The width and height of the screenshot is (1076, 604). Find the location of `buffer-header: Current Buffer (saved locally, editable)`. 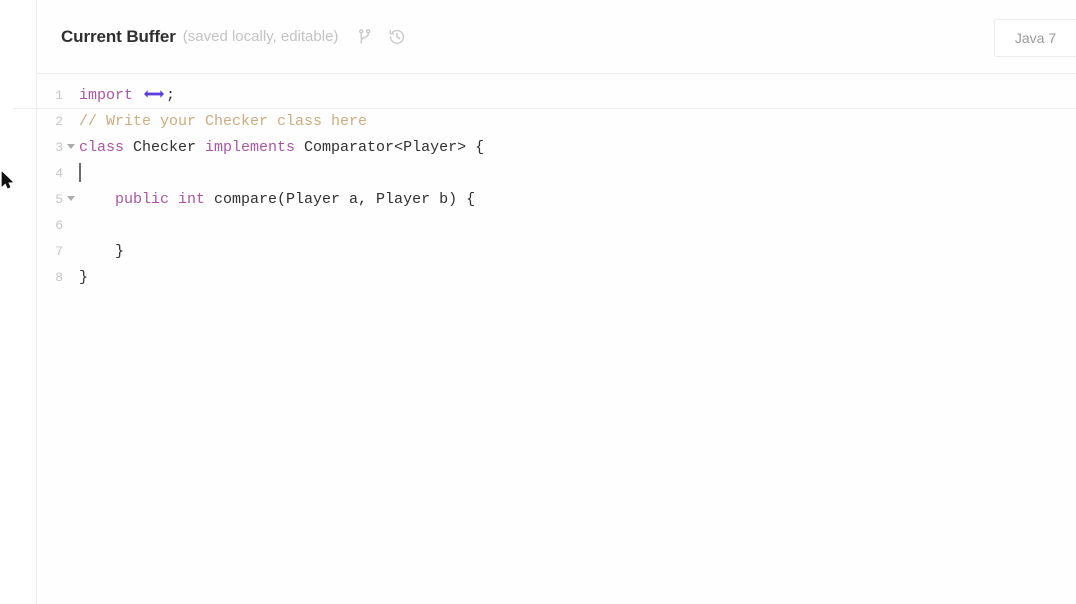

buffer-header: Current Buffer (saved locally, editable) is located at coordinates (556, 37).